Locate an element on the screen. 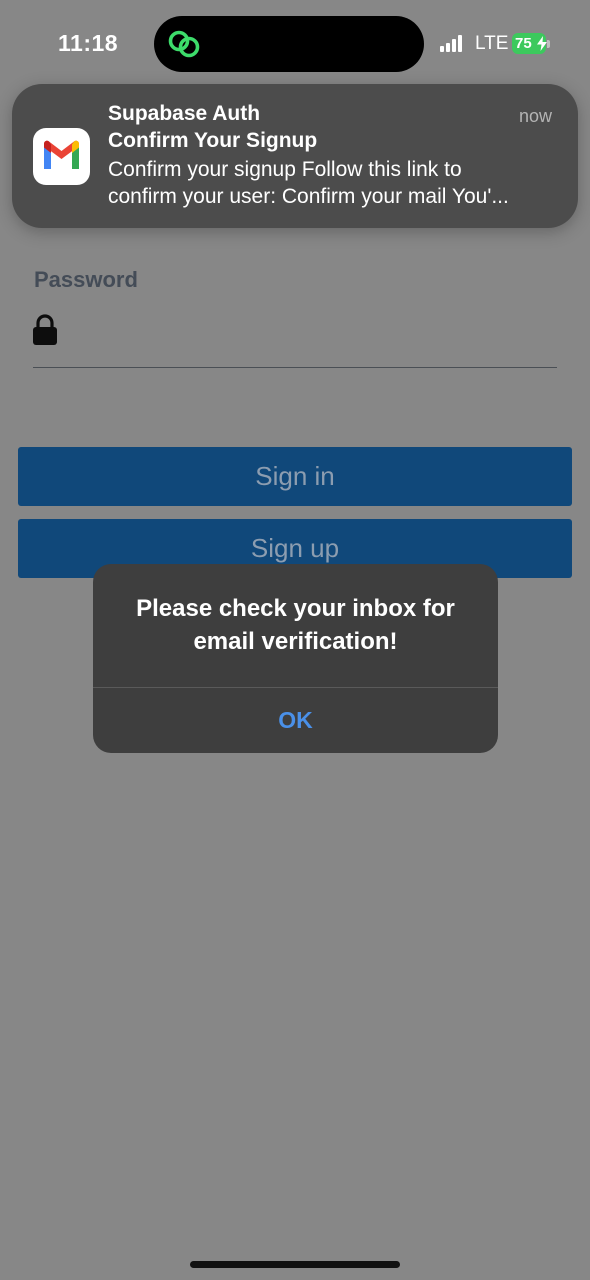  link-rings-icon is located at coordinates (184, 44).